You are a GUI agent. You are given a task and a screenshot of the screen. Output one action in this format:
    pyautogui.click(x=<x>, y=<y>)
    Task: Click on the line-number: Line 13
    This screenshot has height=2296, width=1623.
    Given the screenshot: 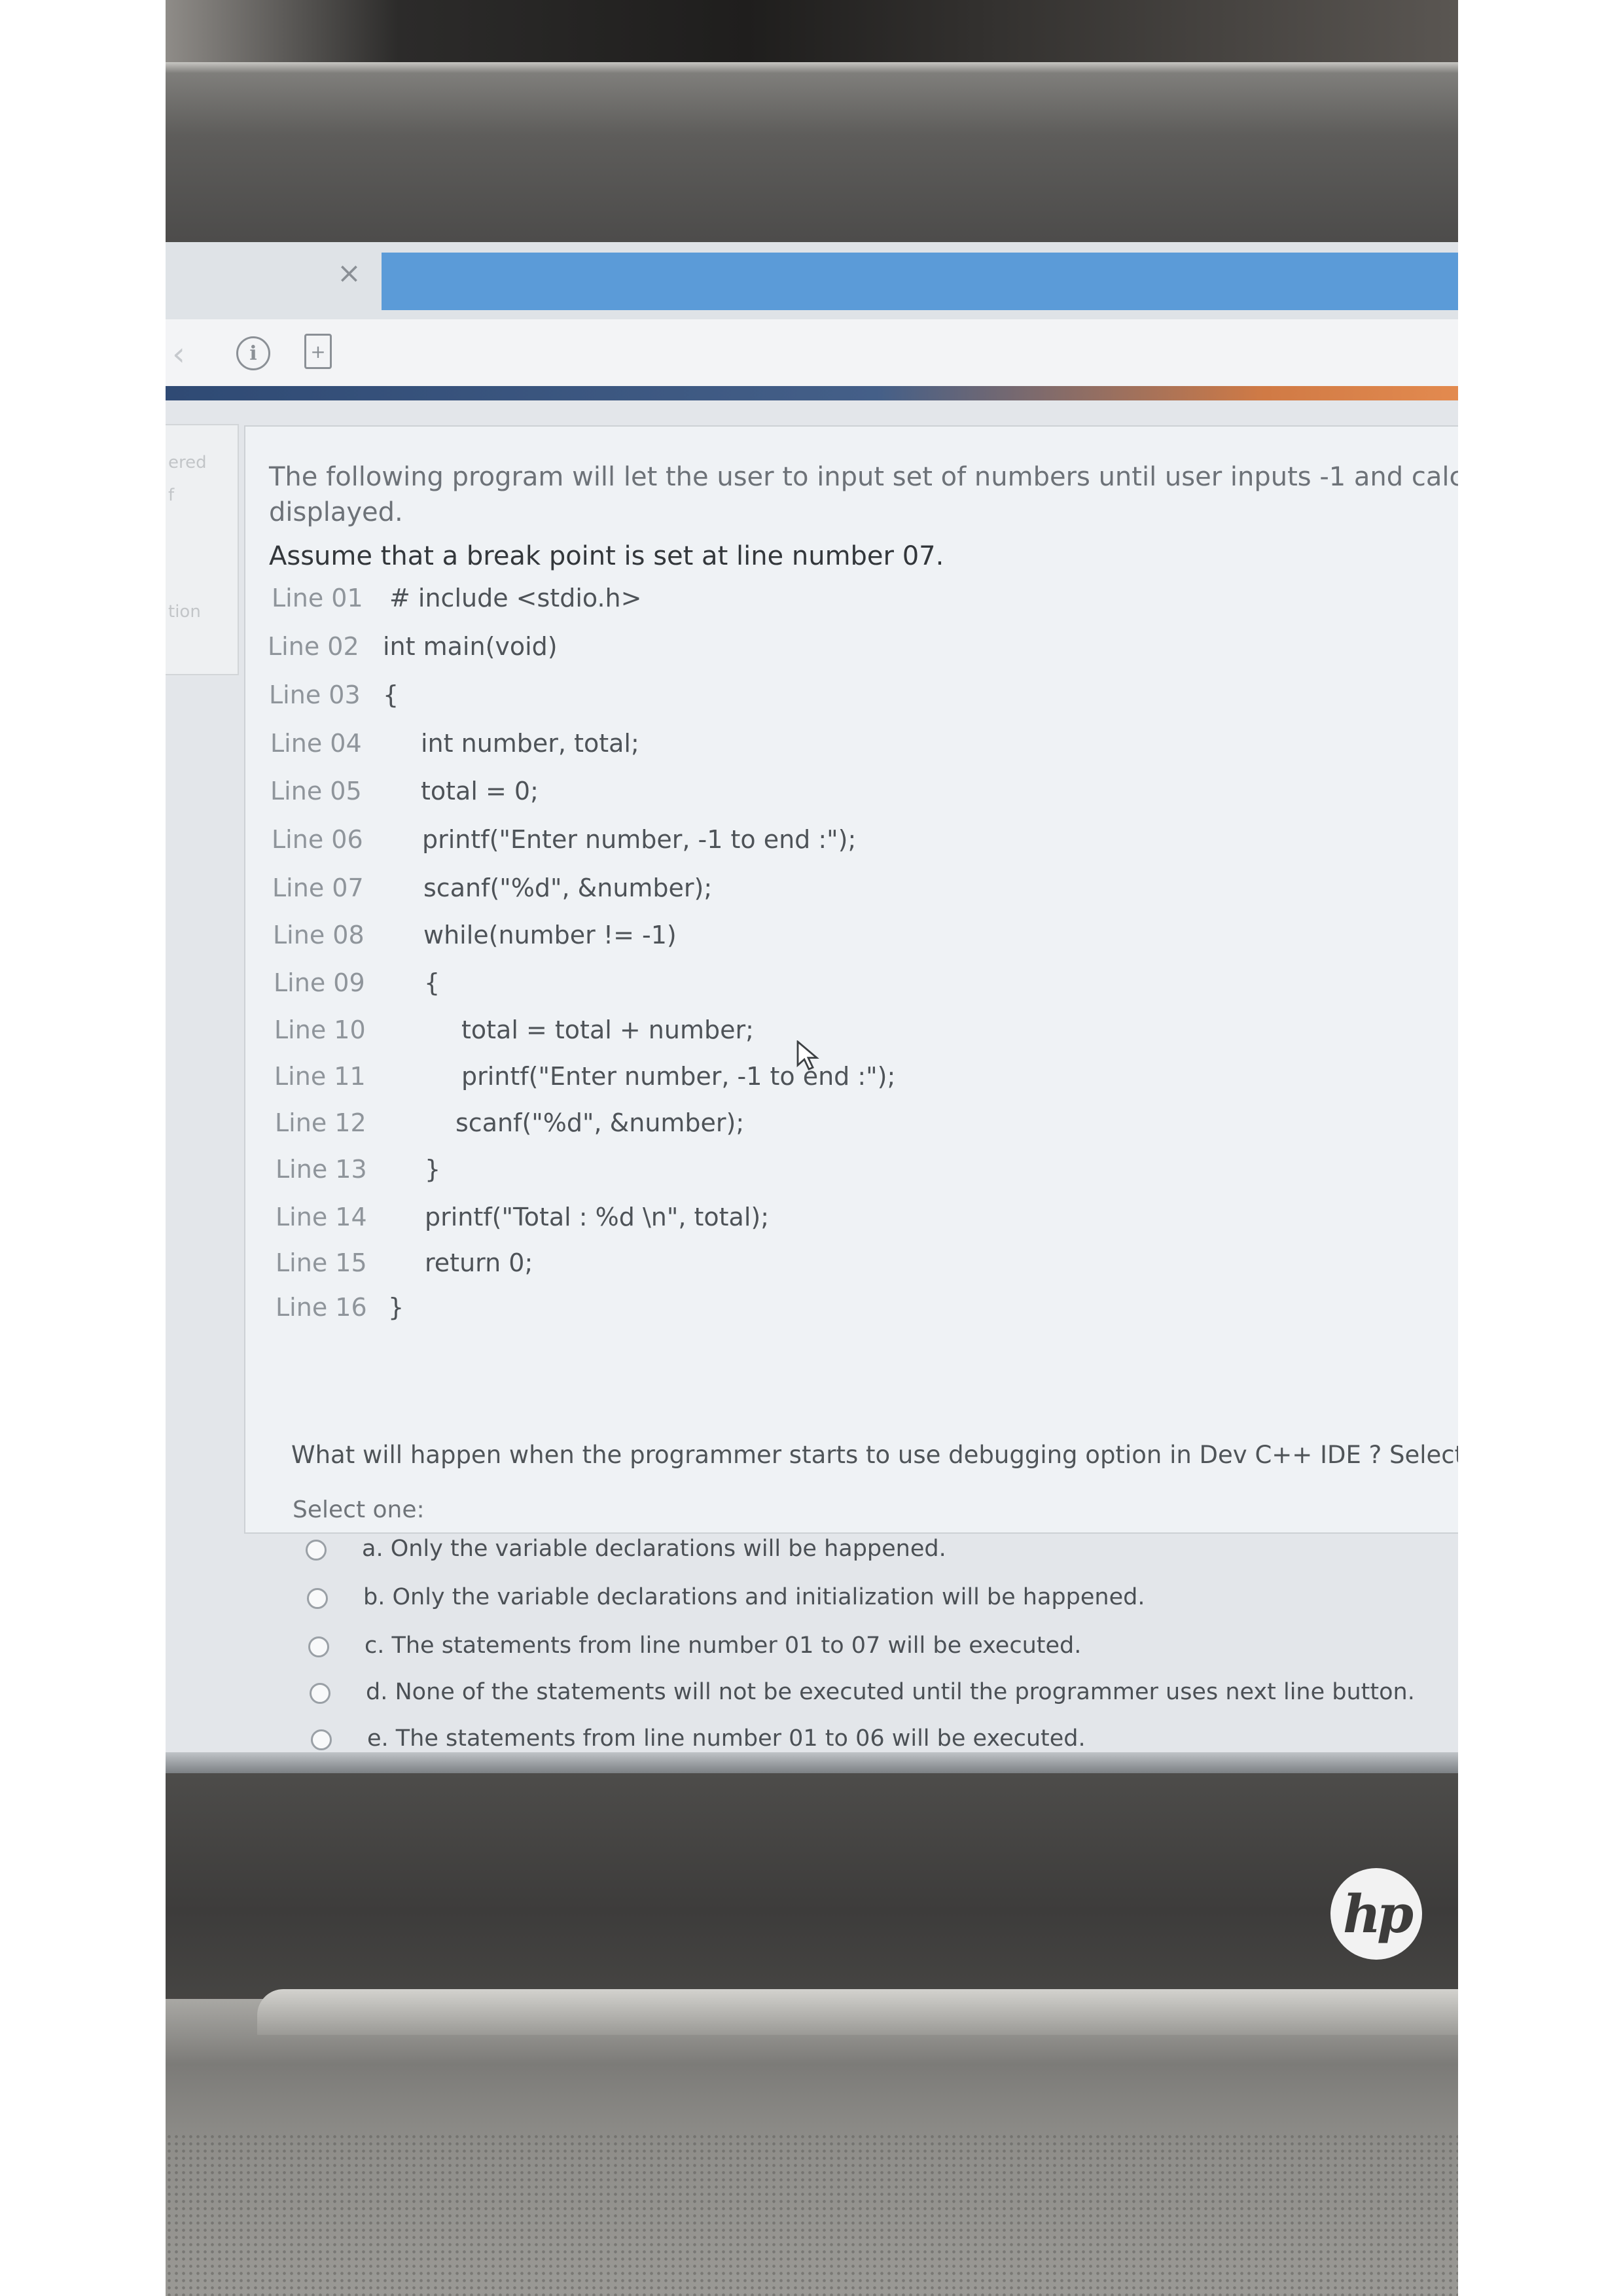 What is the action you would take?
    pyautogui.click(x=321, y=1169)
    